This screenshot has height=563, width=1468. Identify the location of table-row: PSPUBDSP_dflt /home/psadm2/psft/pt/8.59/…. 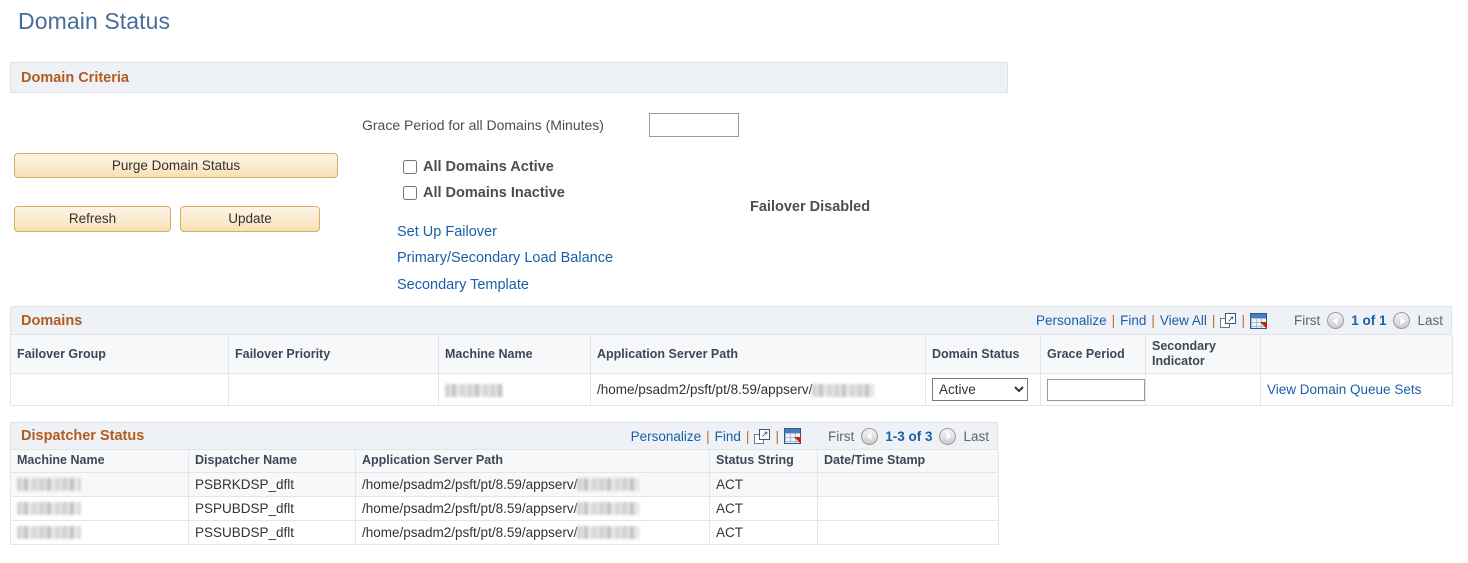
(504, 508).